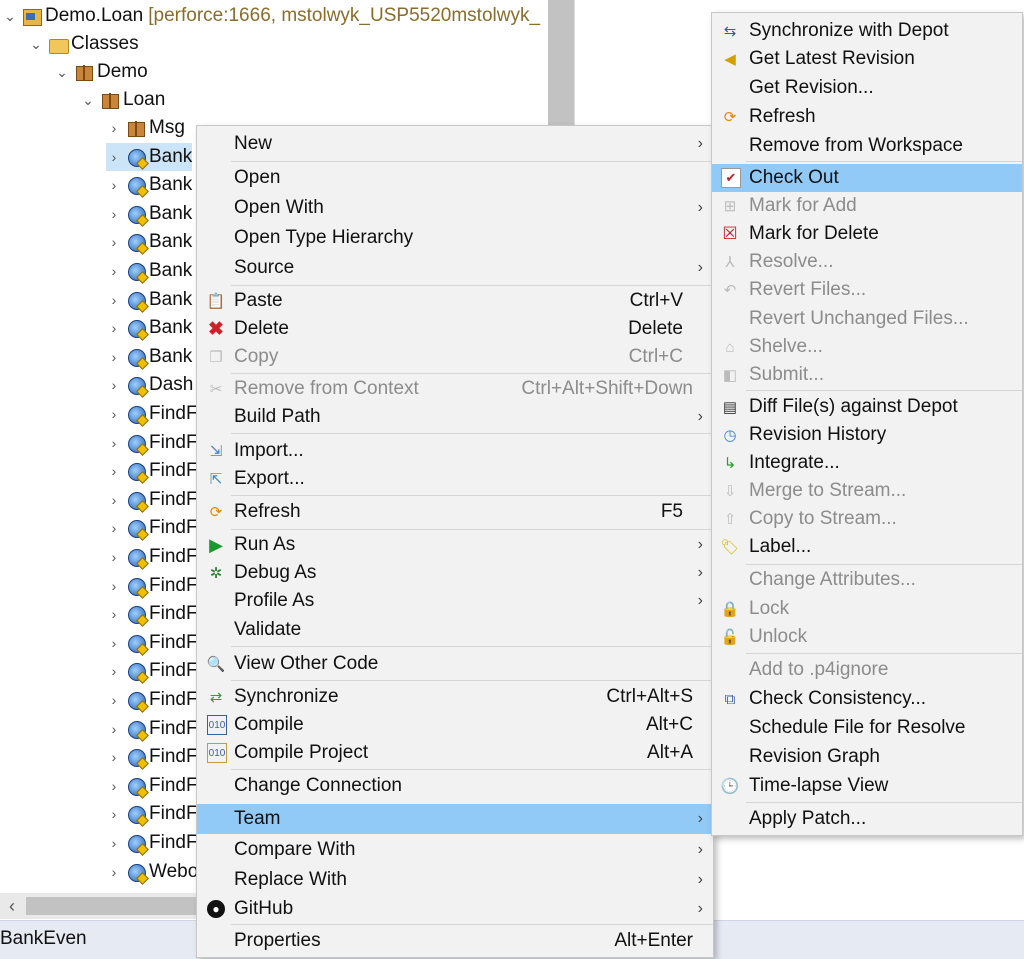 This screenshot has width=1024, height=959. What do you see at coordinates (455, 850) in the screenshot?
I see `menu-item-compare-with: Compare With ›` at bounding box center [455, 850].